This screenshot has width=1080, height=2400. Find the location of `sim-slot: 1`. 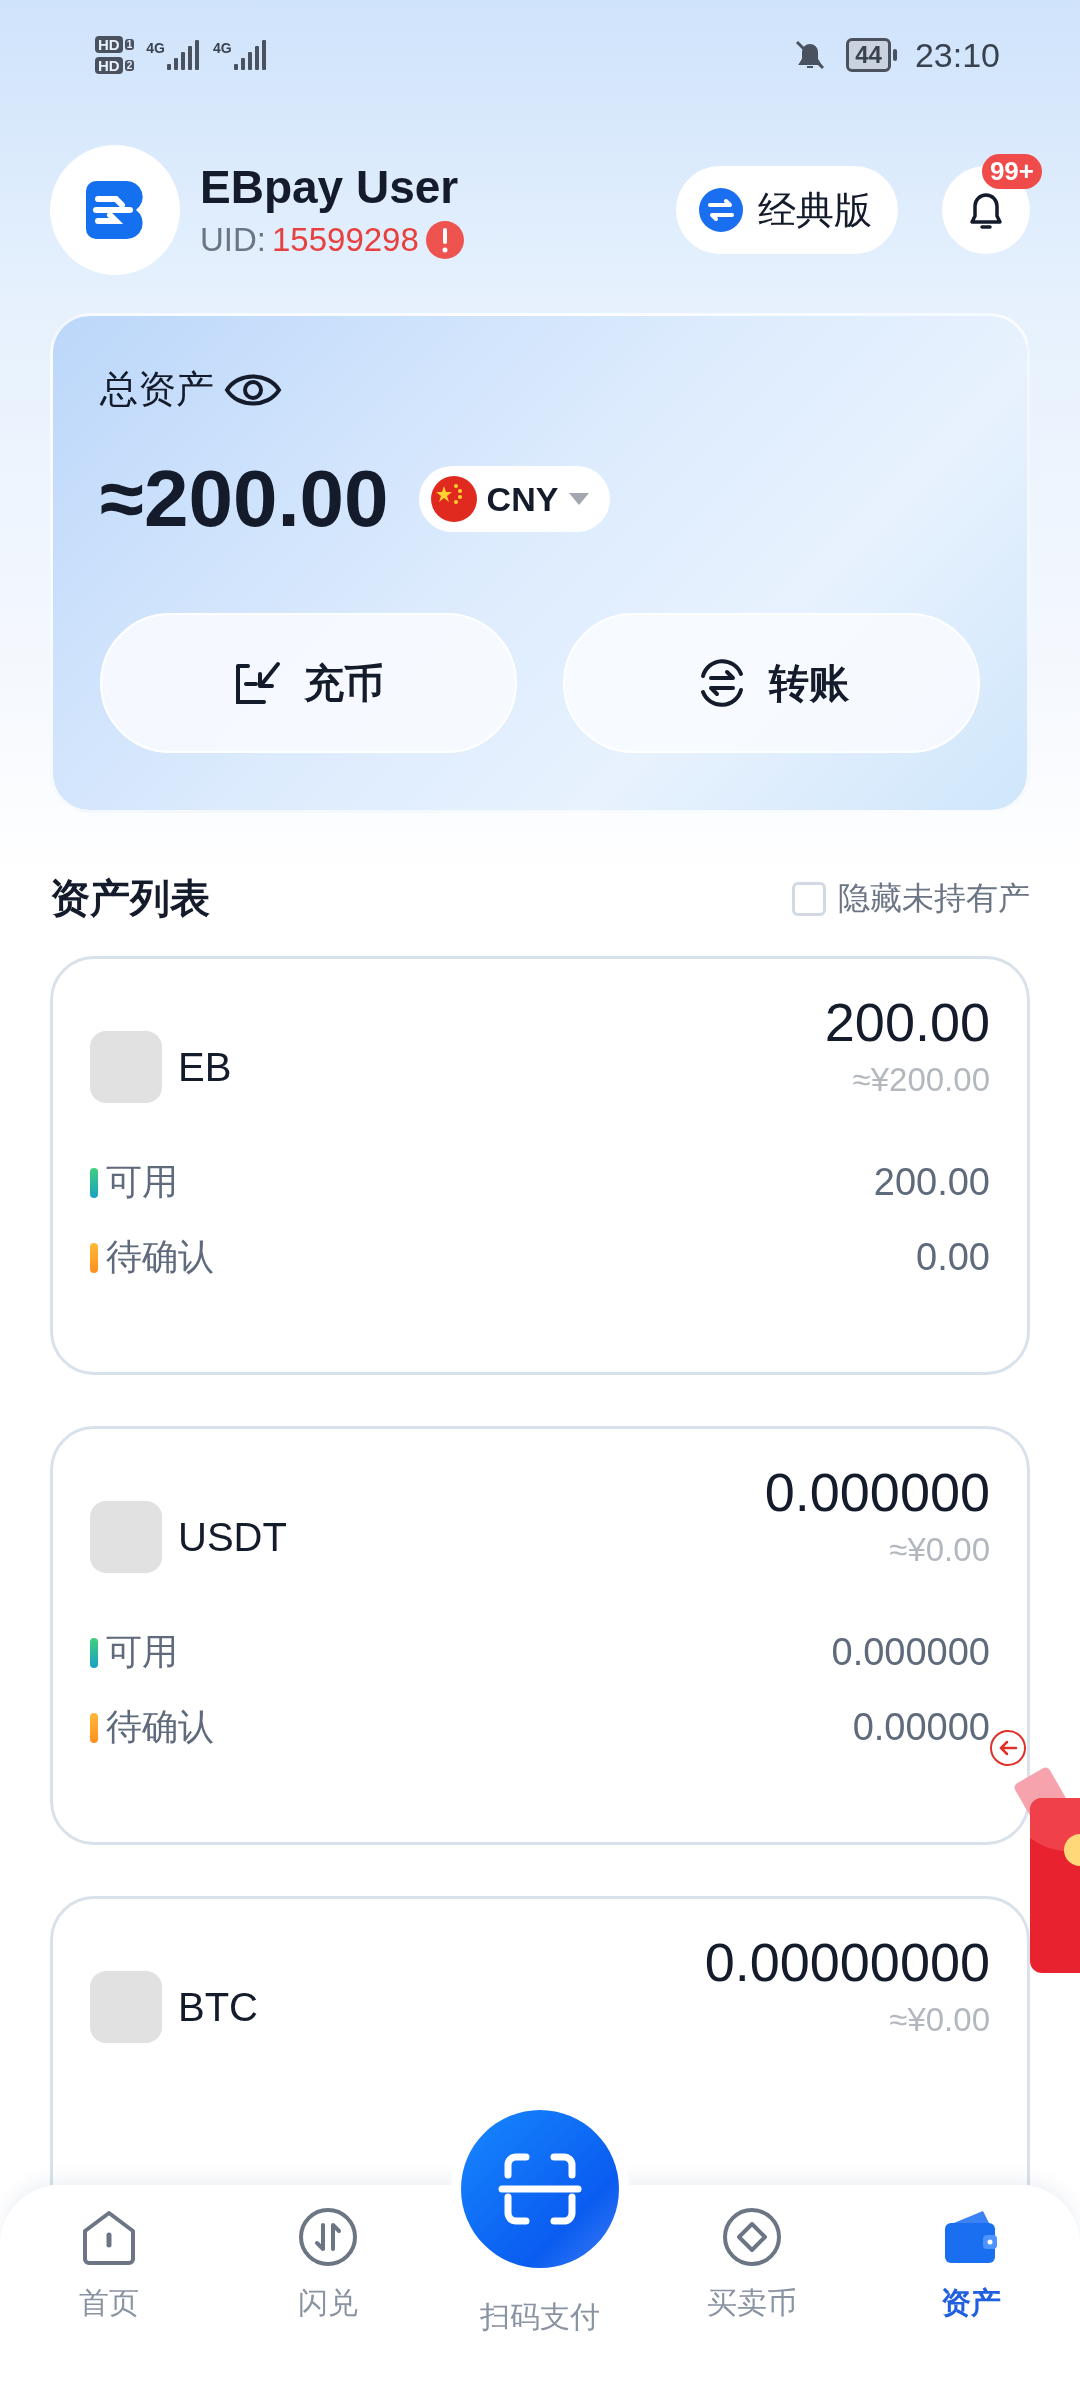

sim-slot: 1 is located at coordinates (129, 44).